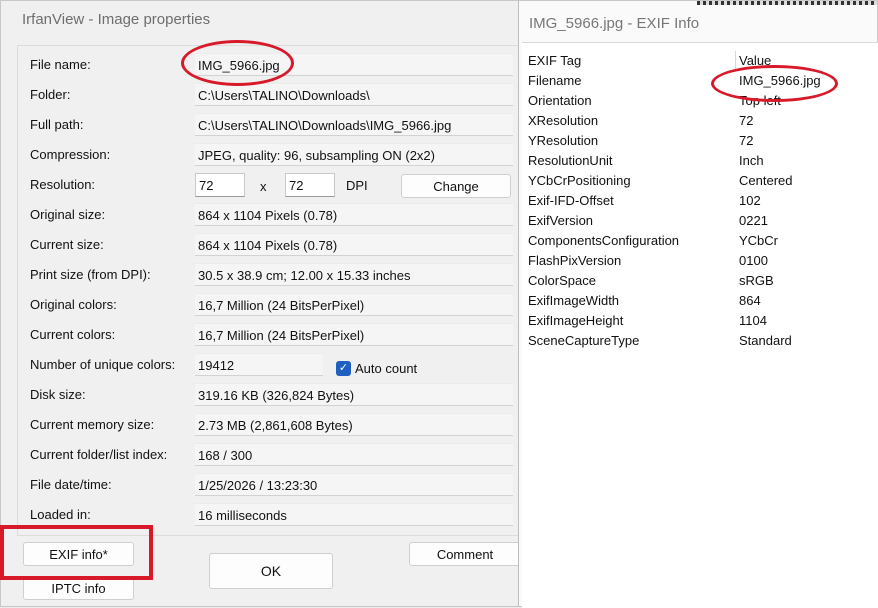 The image size is (878, 608). Describe the element at coordinates (579, 180) in the screenshot. I see `exif-tag-cell: YCbCrPositioning` at that location.